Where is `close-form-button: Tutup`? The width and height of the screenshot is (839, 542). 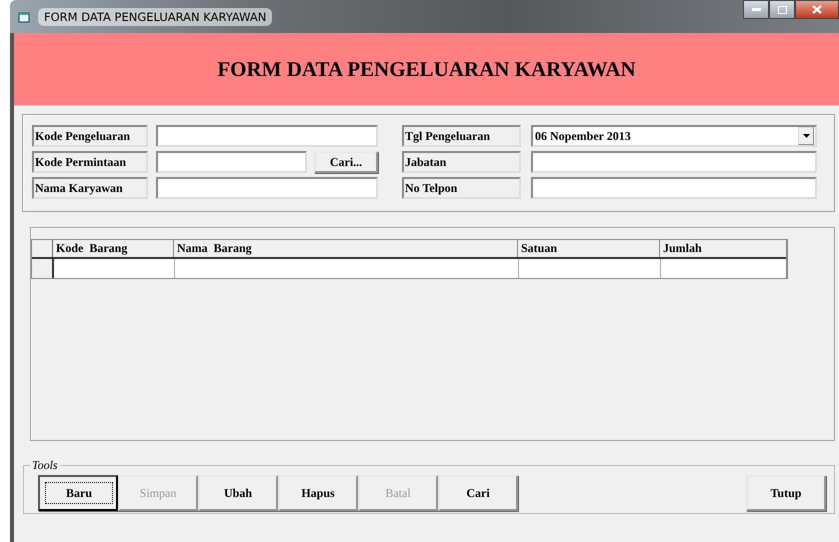
close-form-button: Tutup is located at coordinates (786, 493).